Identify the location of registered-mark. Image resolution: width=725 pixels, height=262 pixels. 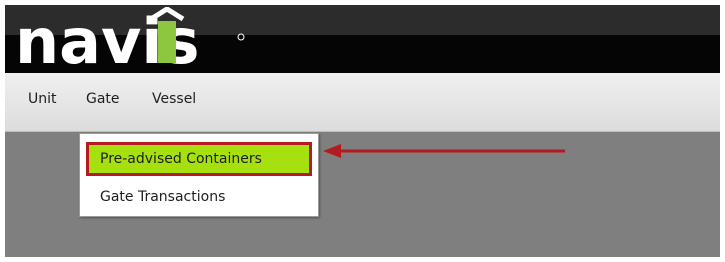
(241, 37).